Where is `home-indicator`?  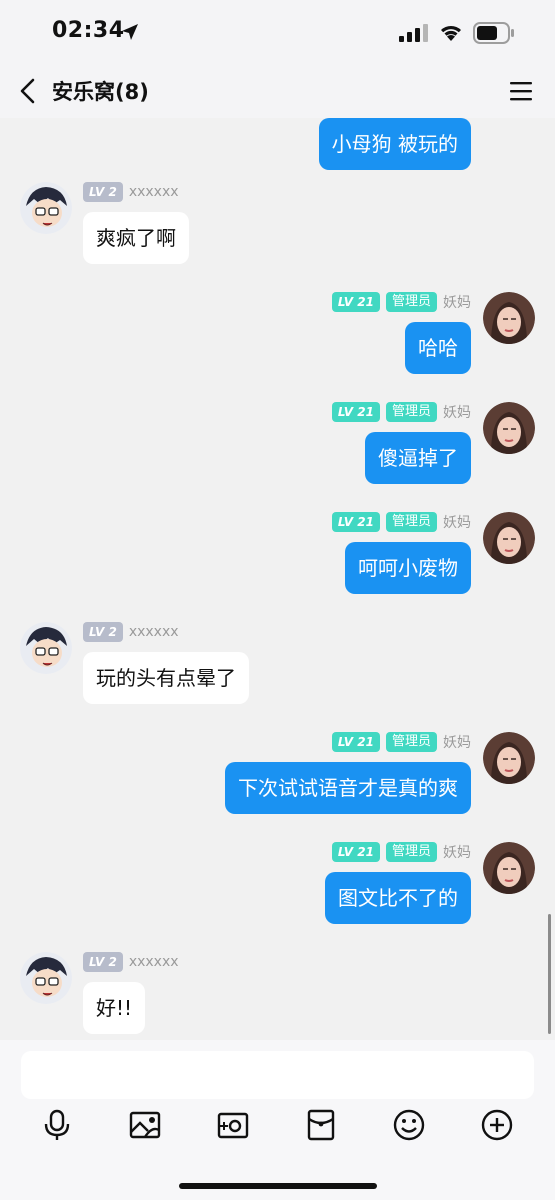 home-indicator is located at coordinates (278, 1186).